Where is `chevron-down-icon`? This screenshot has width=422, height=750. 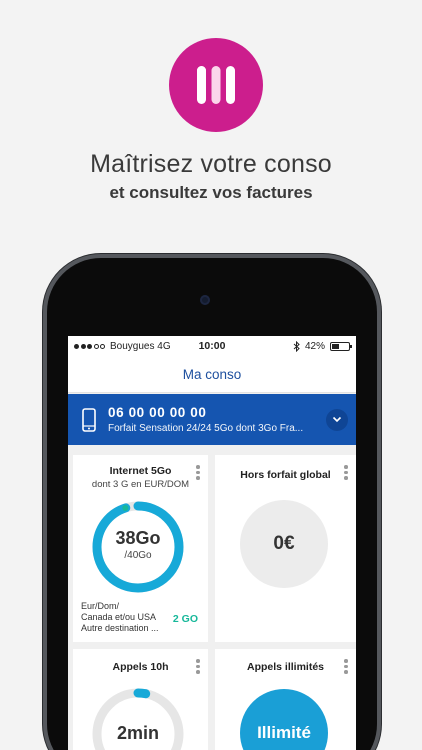 chevron-down-icon is located at coordinates (337, 419).